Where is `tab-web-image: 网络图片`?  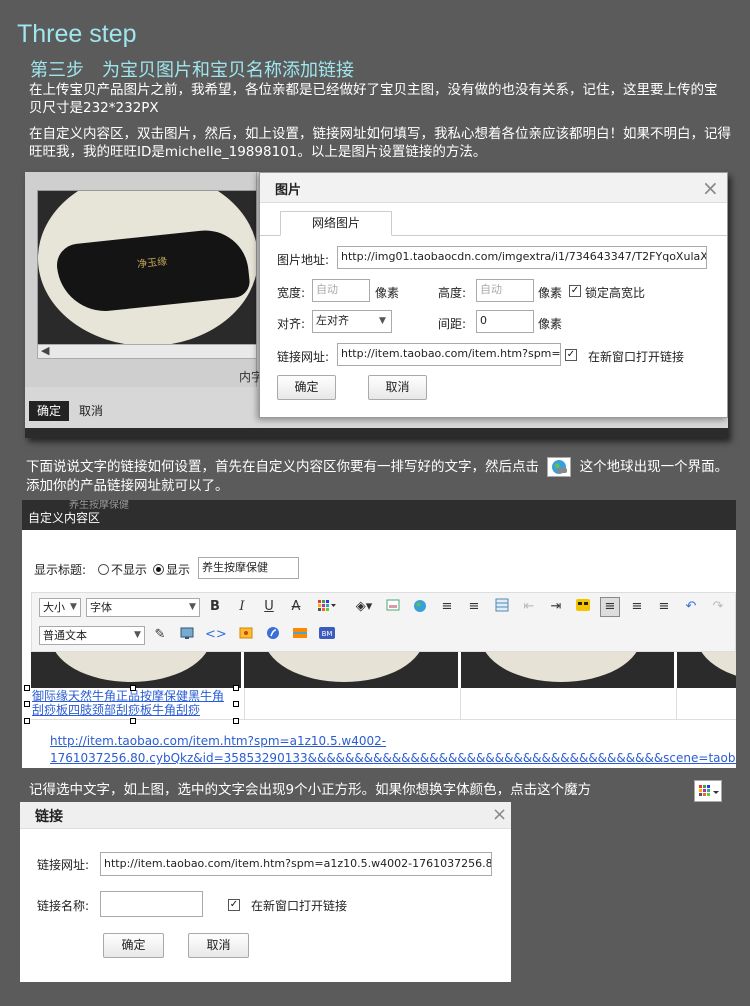
tab-web-image: 网络图片 is located at coordinates (336, 223).